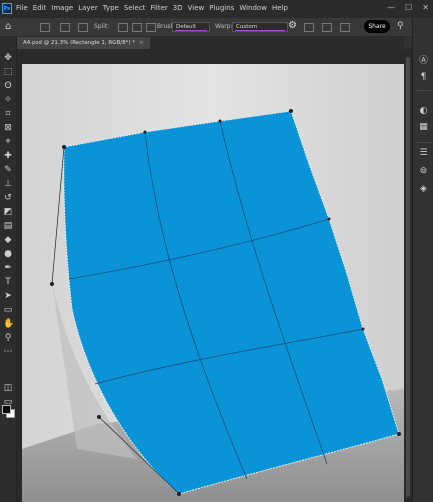 The height and width of the screenshot is (502, 433). I want to click on panel-dock: Ⓐ ¶ ◐ ▦ ☰ ⊚ ◈, so click(422, 260).